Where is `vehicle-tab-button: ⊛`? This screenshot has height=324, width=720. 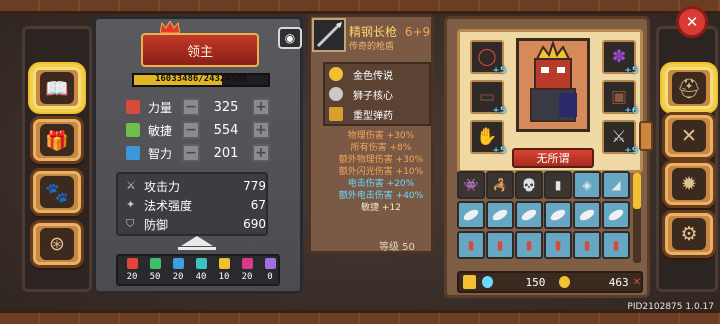
vehicle-tab-button: ⊛ is located at coordinates (57, 244).